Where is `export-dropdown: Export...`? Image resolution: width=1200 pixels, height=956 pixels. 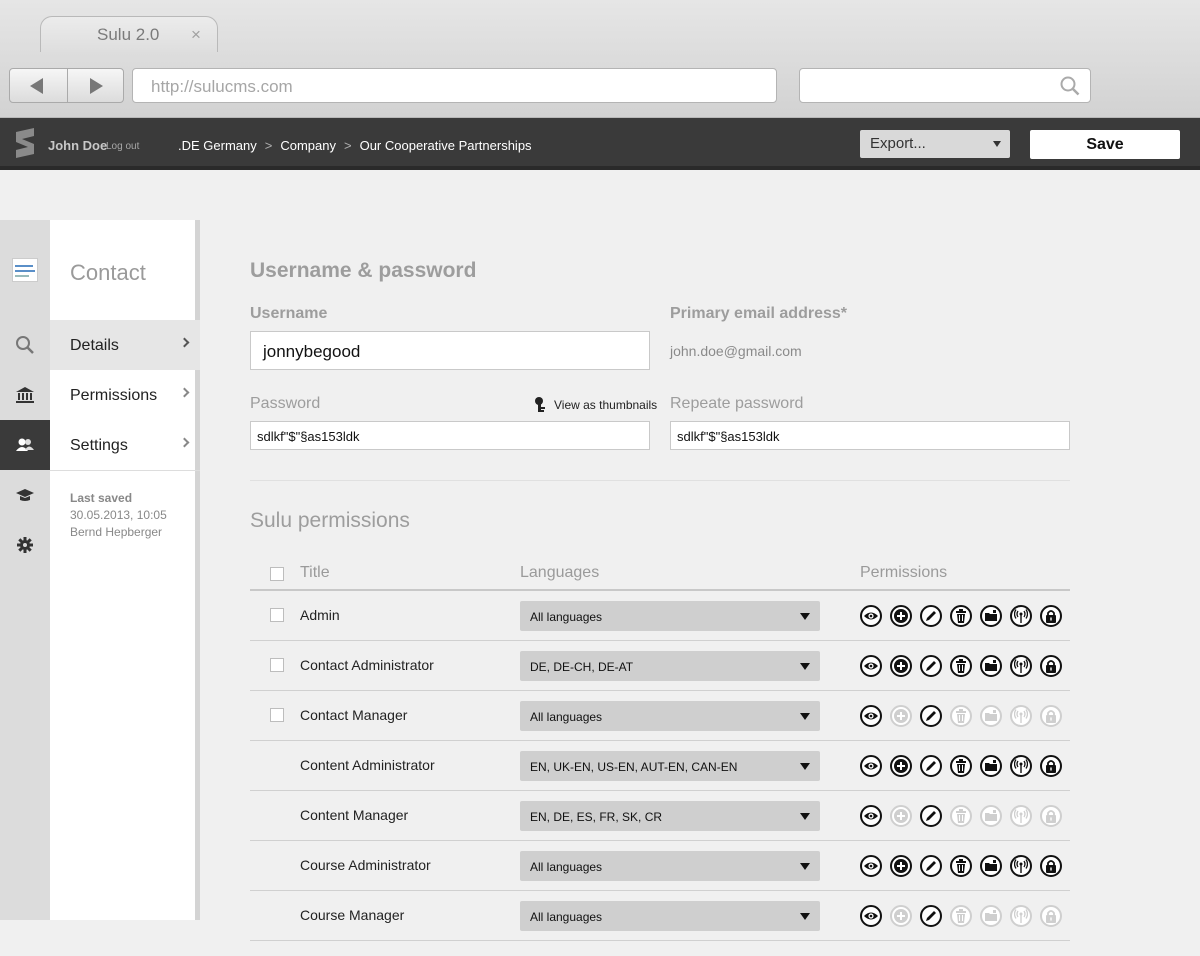 export-dropdown: Export... is located at coordinates (935, 144).